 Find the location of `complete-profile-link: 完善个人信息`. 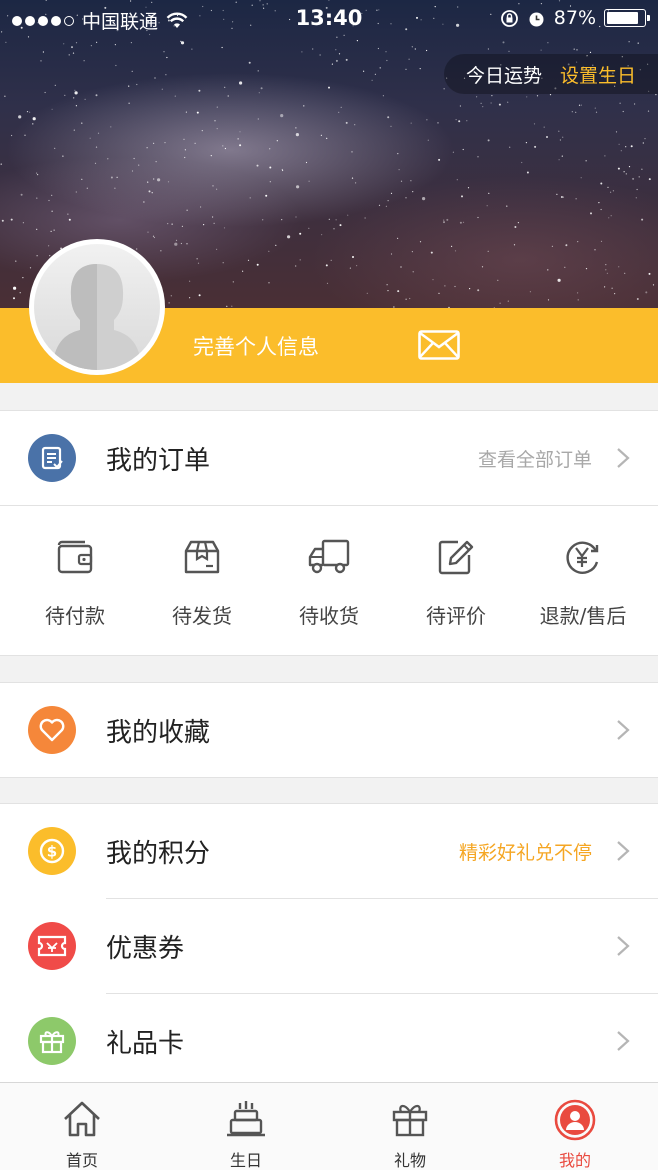

complete-profile-link: 完善个人信息 is located at coordinates (256, 346).